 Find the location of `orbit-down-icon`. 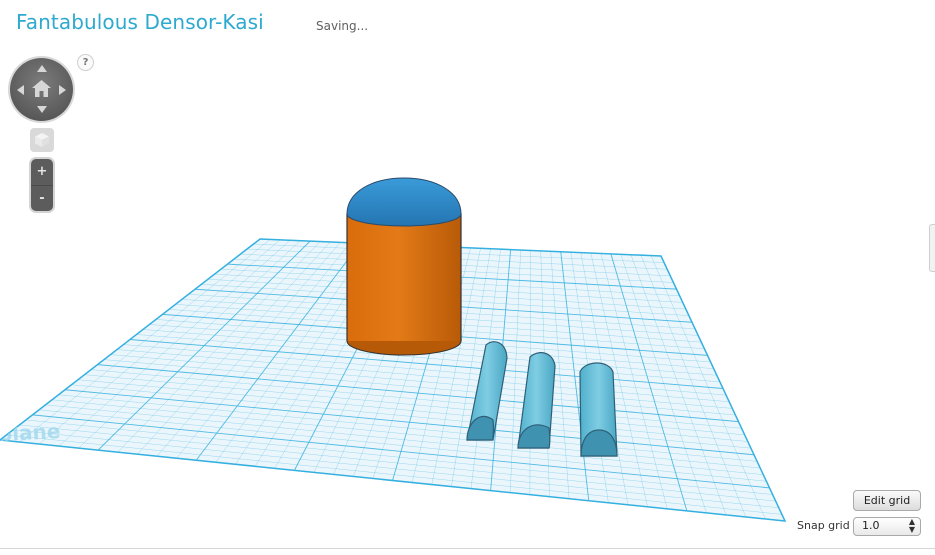

orbit-down-icon is located at coordinates (42, 109).